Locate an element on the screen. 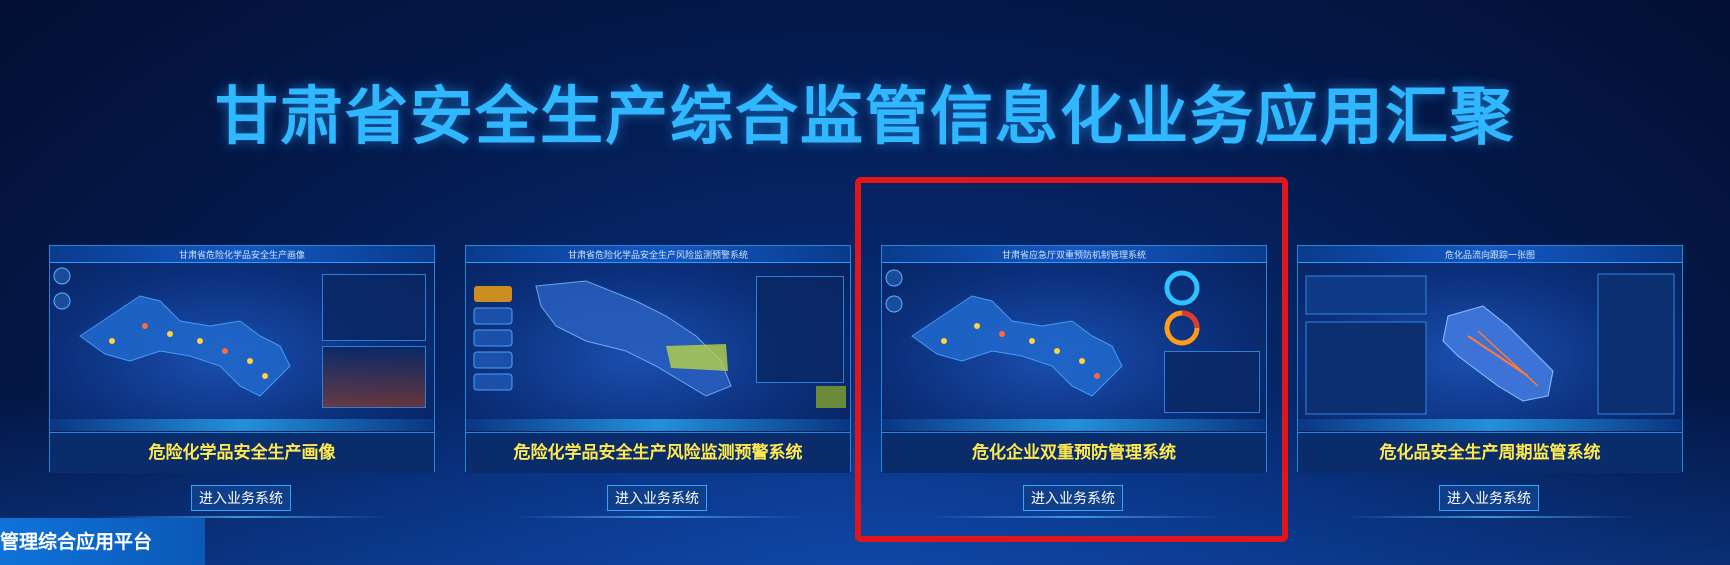 The height and width of the screenshot is (565, 1730). card-thumbnail: 甘肃省危险化学品安全生产风险监测预警系统 is located at coordinates (658, 338).